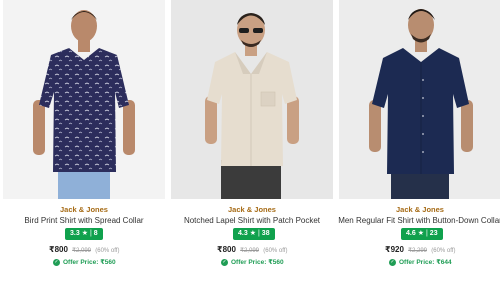 The height and width of the screenshot is (297, 500). I want to click on review-count: 38, so click(265, 233).